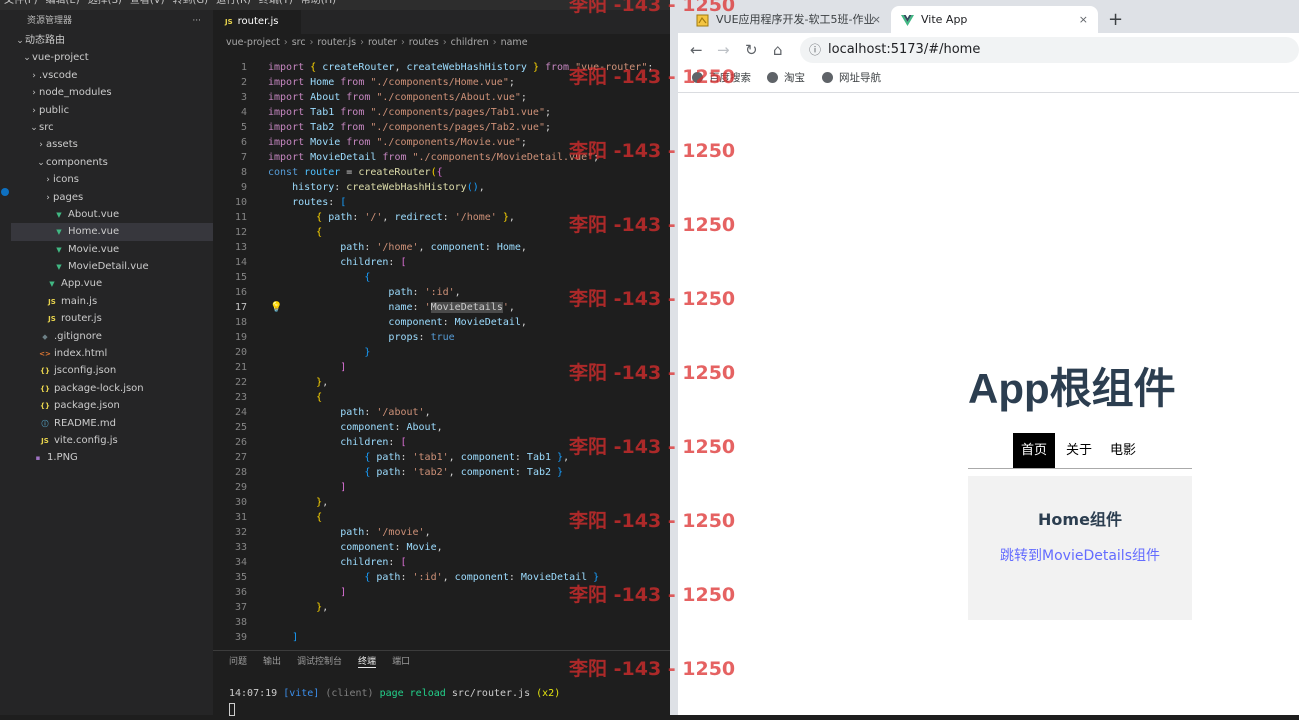  Describe the element at coordinates (86, 440) in the screenshot. I see `tree-item-label: vite.config.js` at that location.